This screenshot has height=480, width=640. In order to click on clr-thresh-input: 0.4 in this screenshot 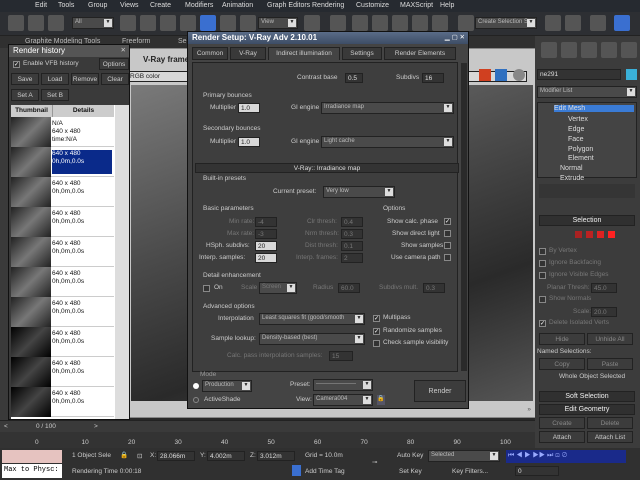, I will do `click(352, 222)`.